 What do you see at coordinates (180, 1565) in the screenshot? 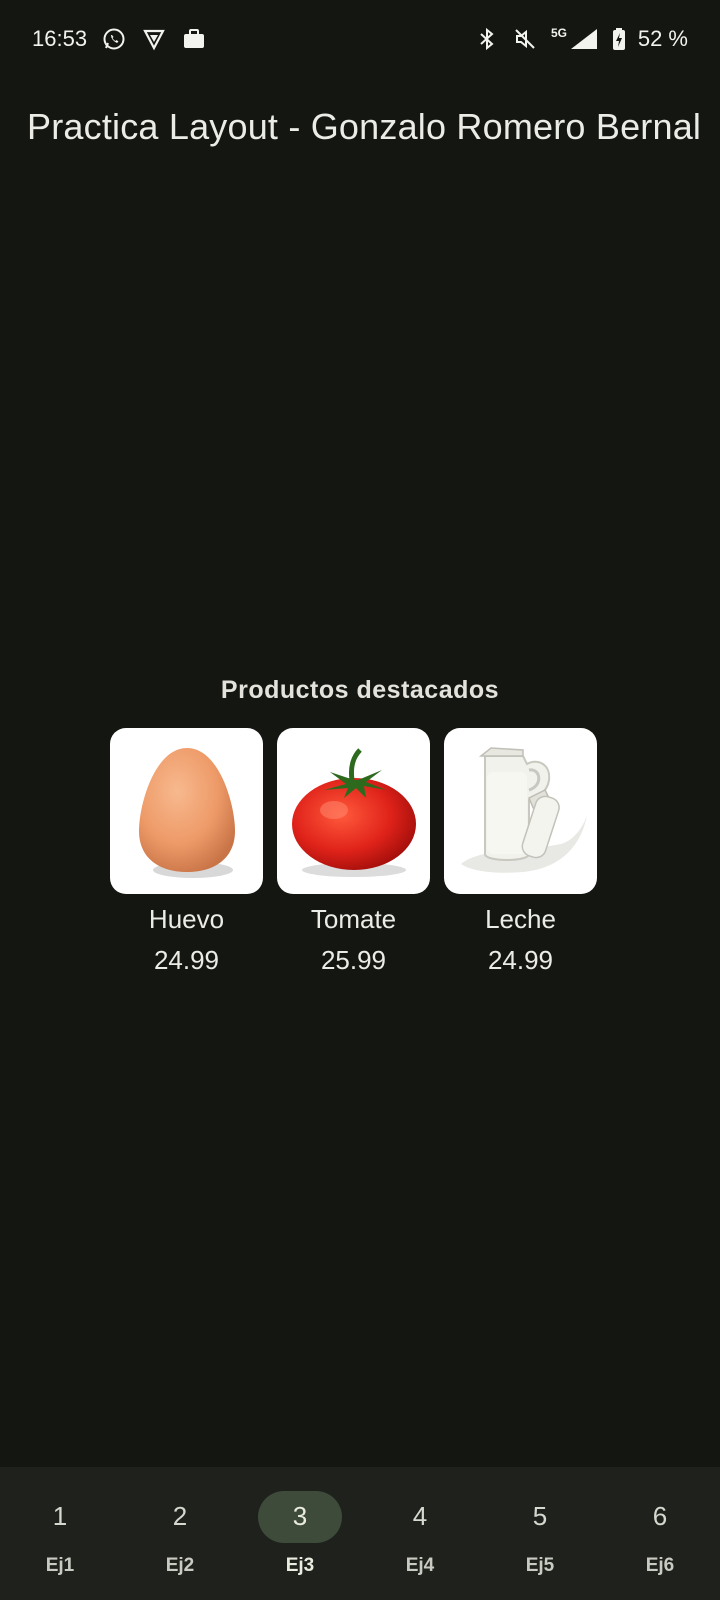
I see `nav-label: Ej2` at bounding box center [180, 1565].